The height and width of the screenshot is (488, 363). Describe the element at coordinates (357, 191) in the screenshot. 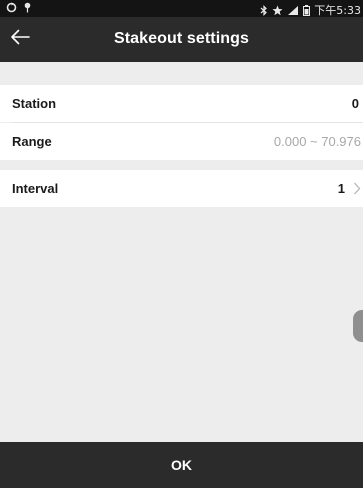

I see `chevron-right-icon` at that location.